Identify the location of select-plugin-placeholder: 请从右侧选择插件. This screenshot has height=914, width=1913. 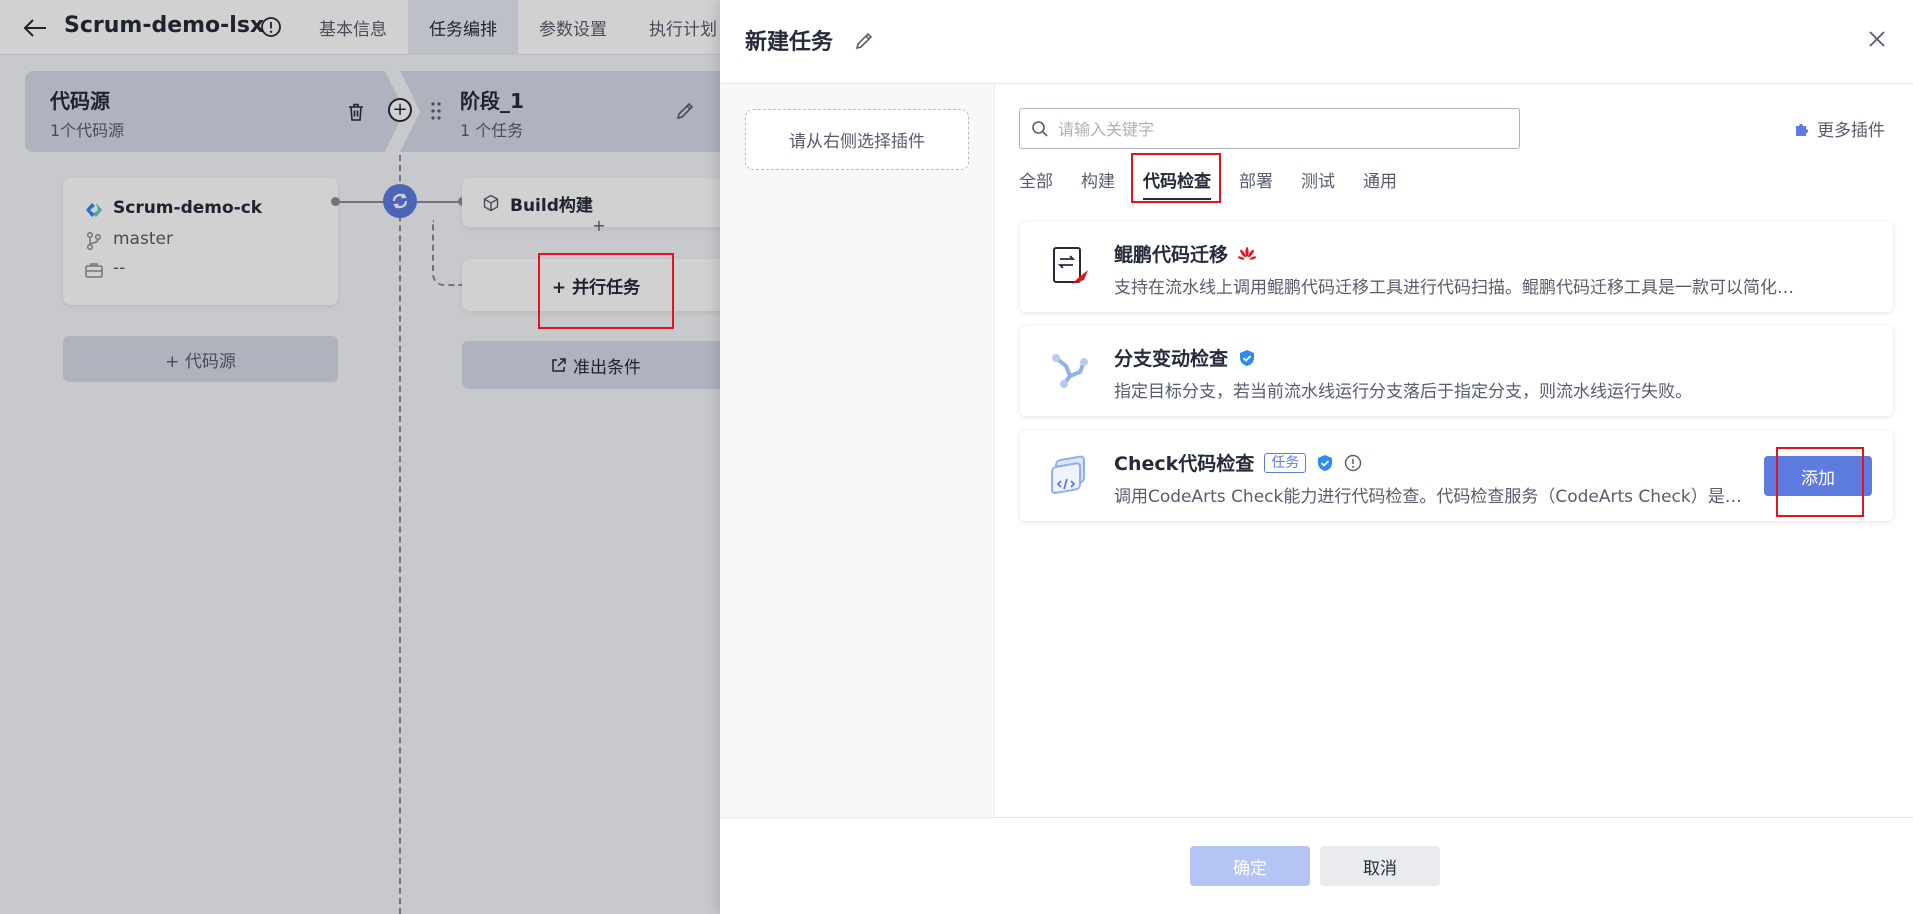
(857, 139).